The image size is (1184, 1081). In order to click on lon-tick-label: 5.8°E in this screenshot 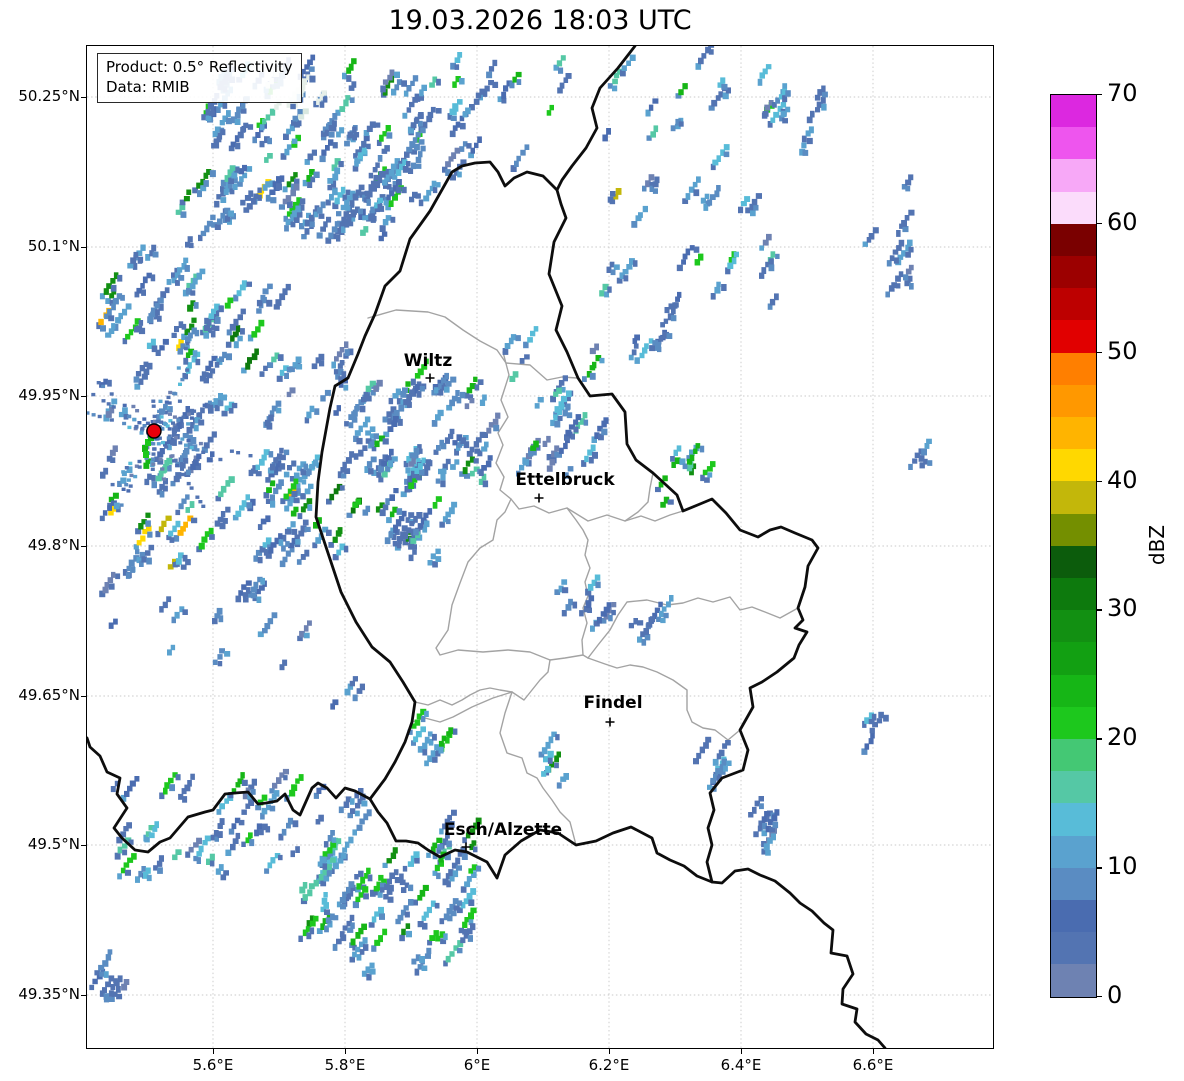, I will do `click(345, 1065)`.